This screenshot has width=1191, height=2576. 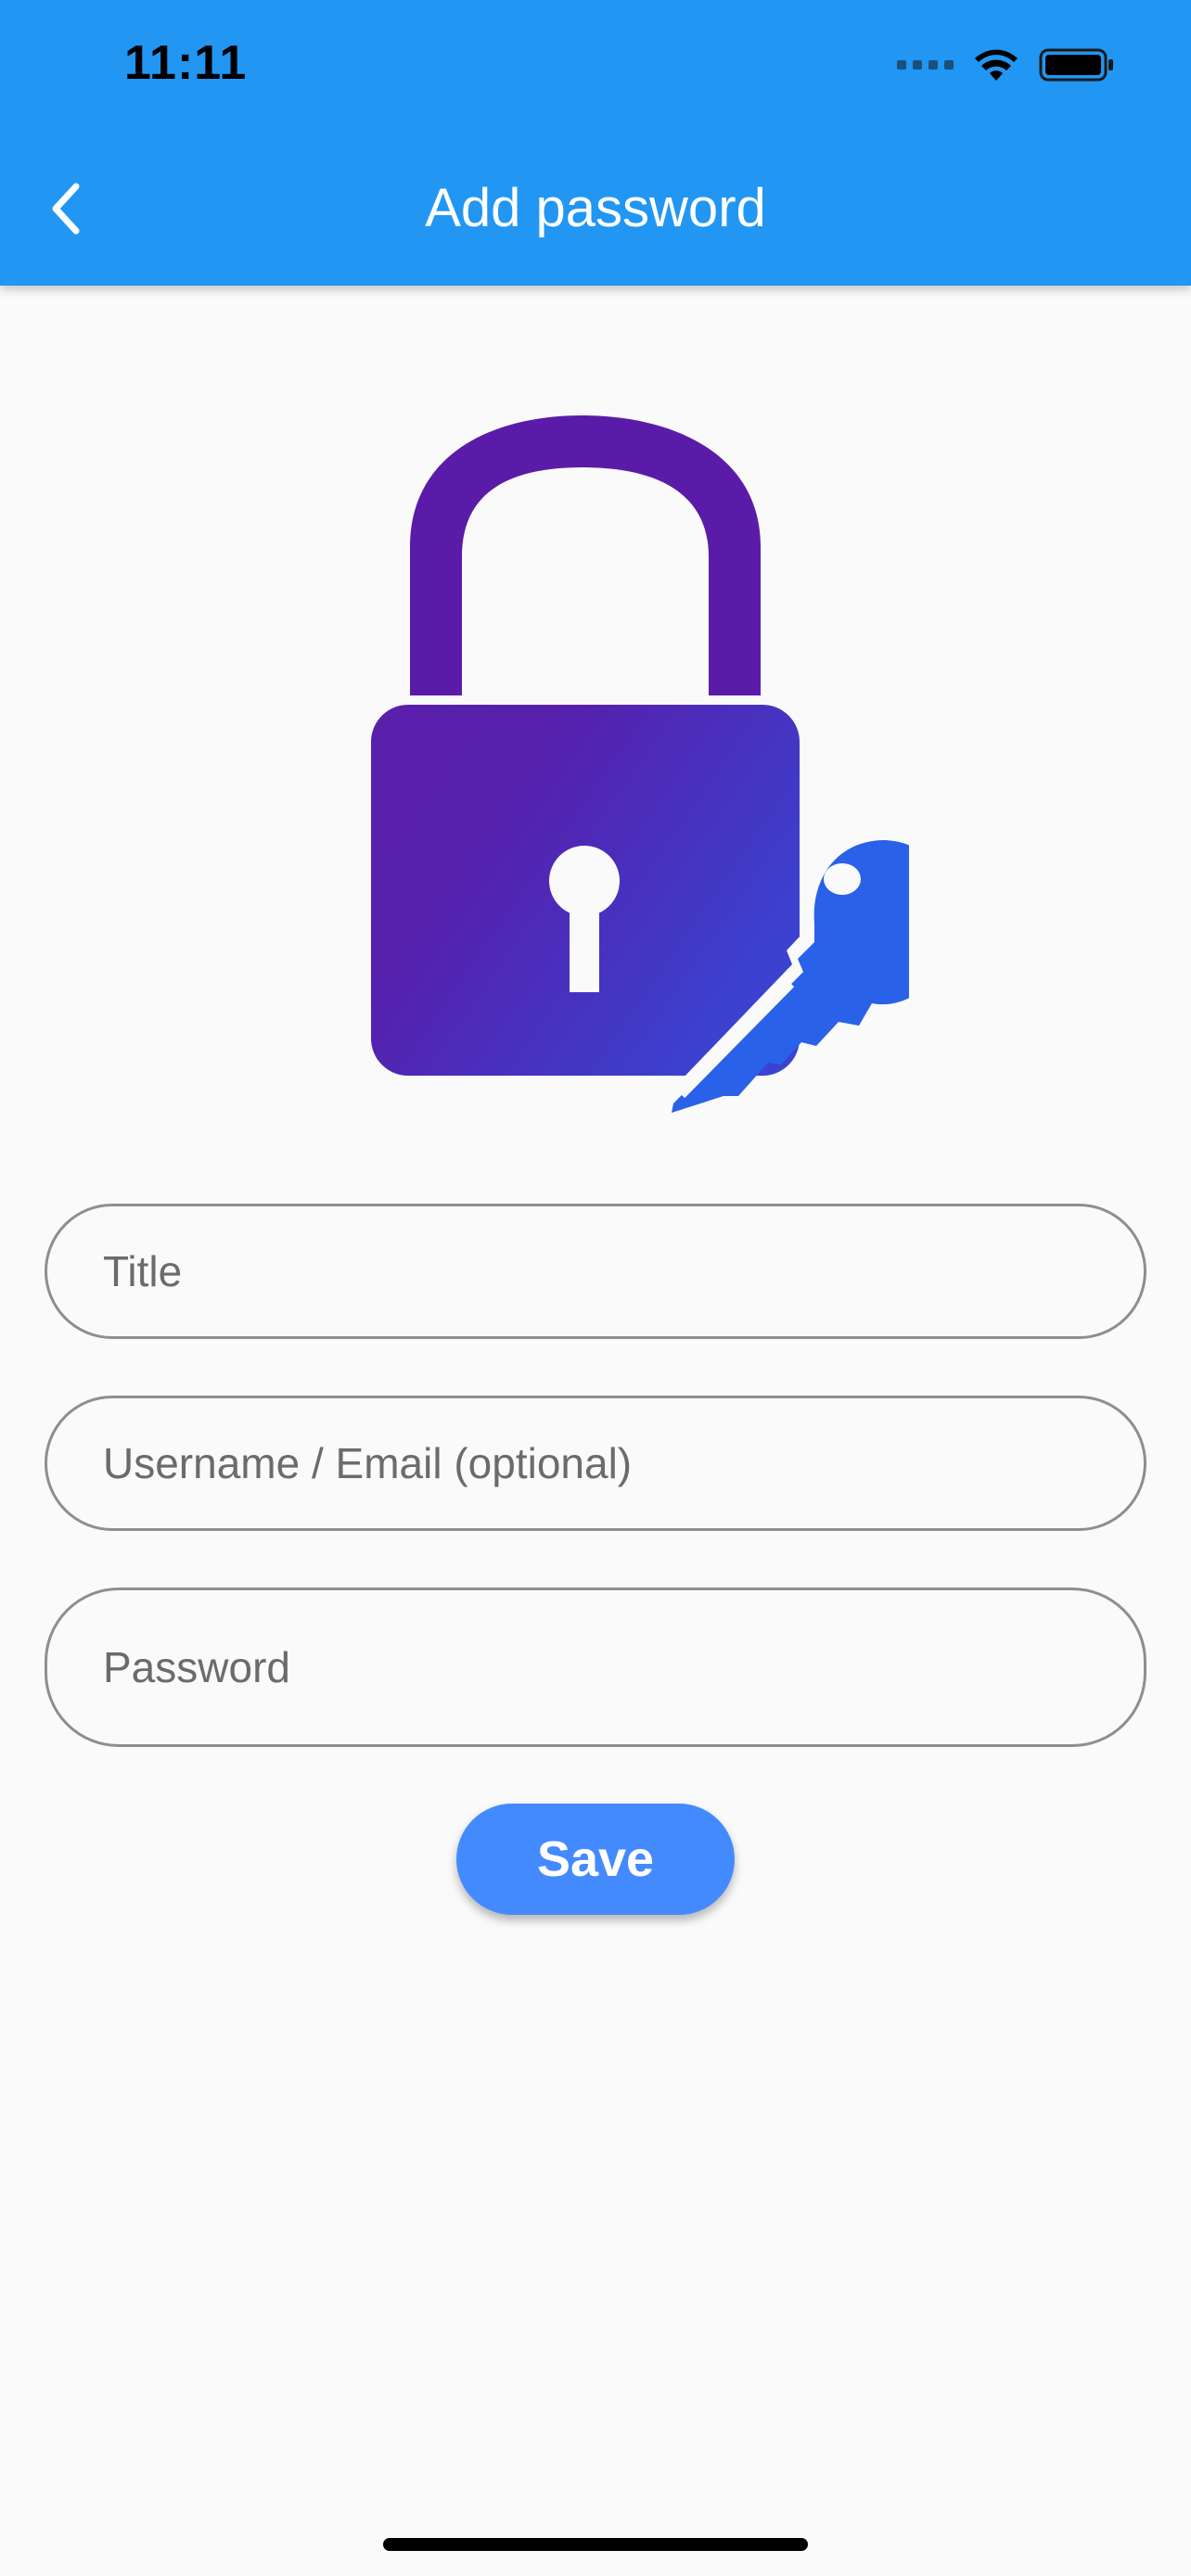 I want to click on save-button: Save, so click(x=595, y=1860).